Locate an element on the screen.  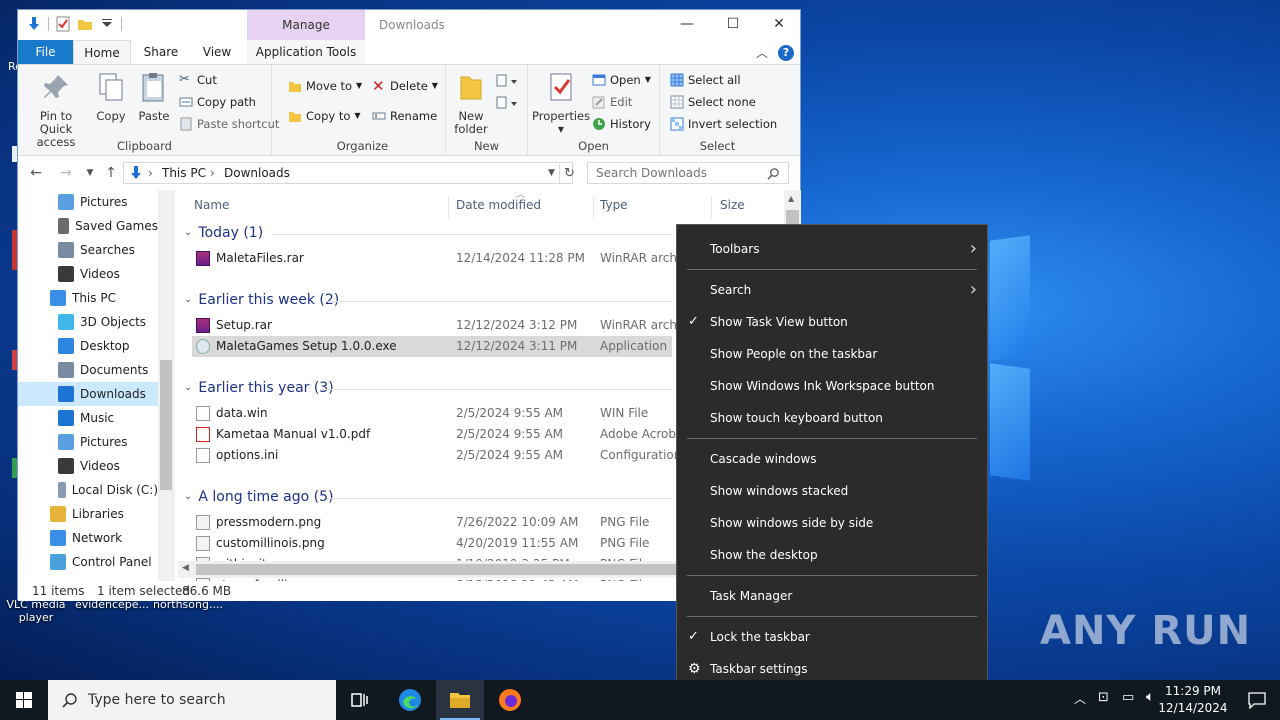
task-view-button is located at coordinates (360, 700).